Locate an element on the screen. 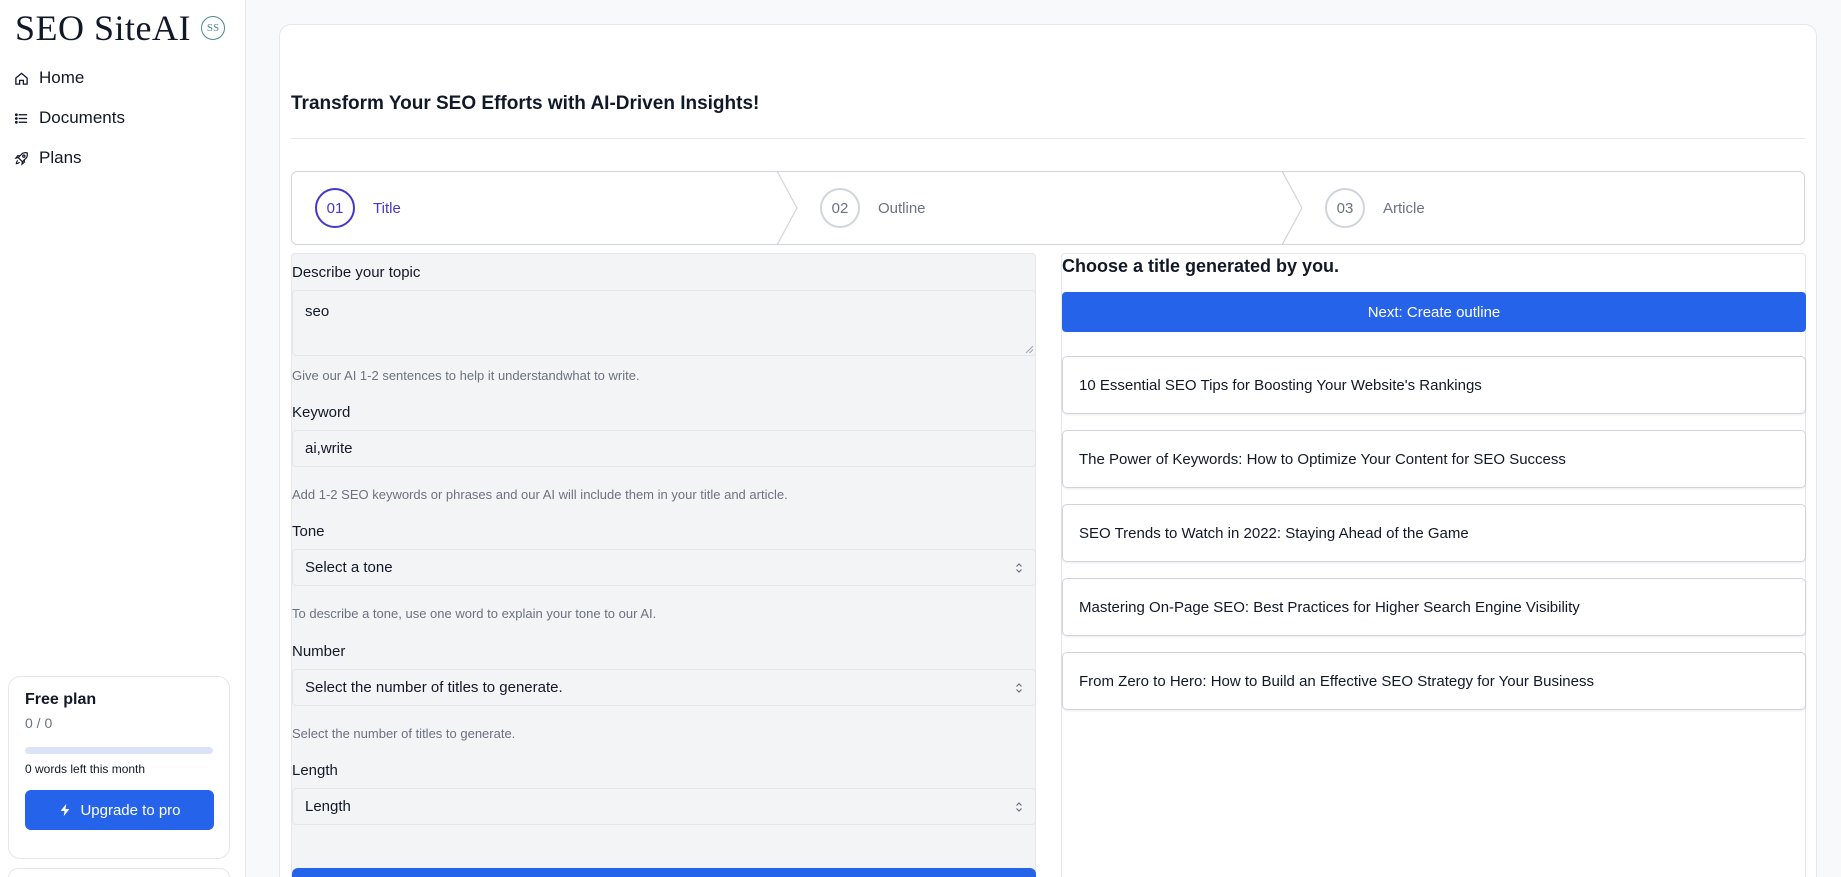  step-number: 03 is located at coordinates (1345, 208).